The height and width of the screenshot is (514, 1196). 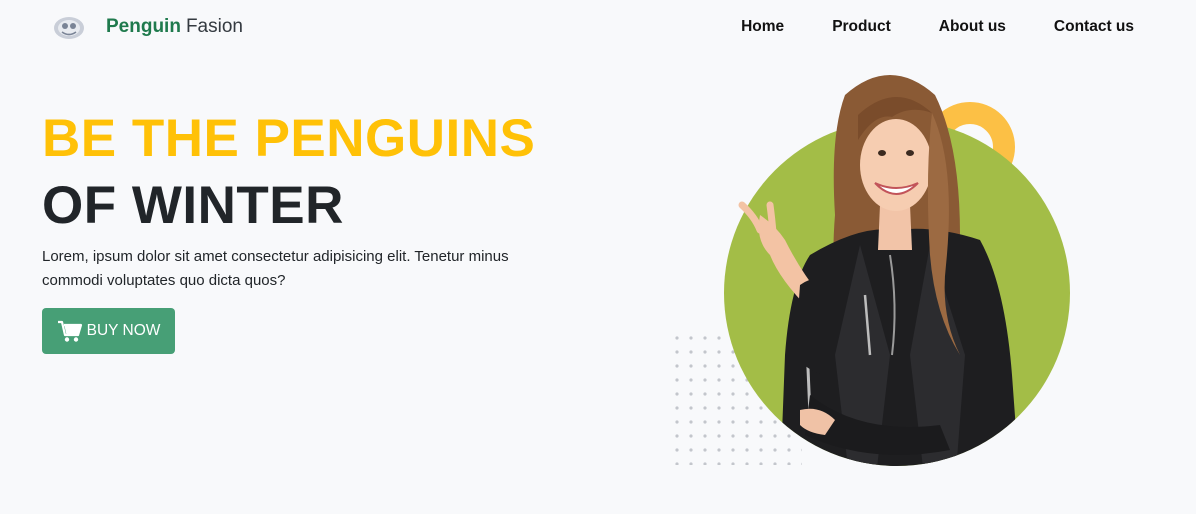 I want to click on nav-product: Product, so click(x=861, y=27).